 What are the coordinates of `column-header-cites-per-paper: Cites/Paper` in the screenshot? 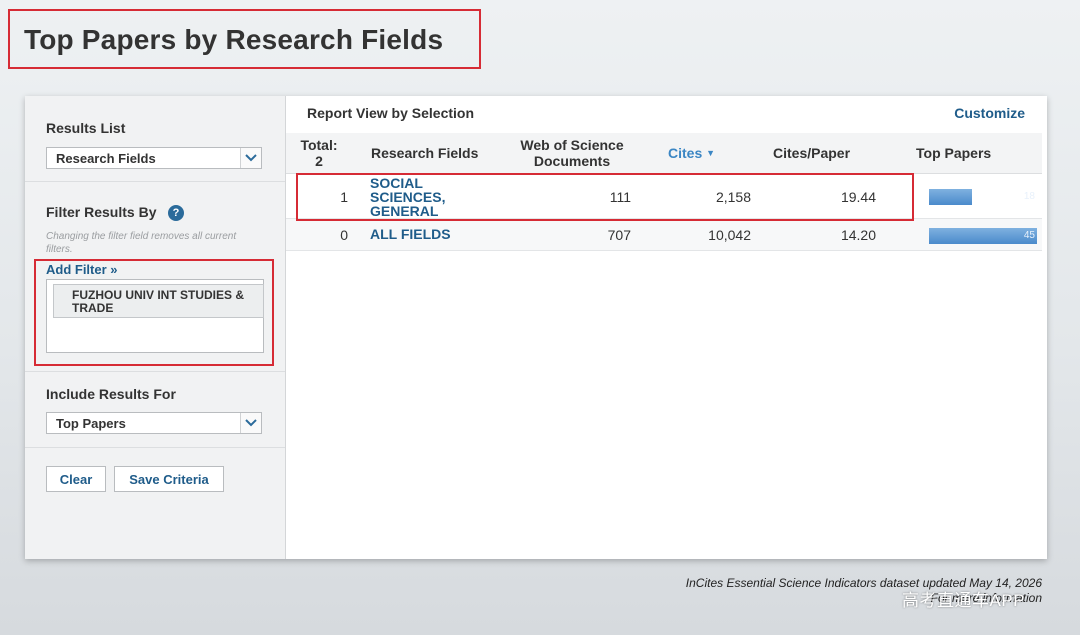 It's located at (812, 153).